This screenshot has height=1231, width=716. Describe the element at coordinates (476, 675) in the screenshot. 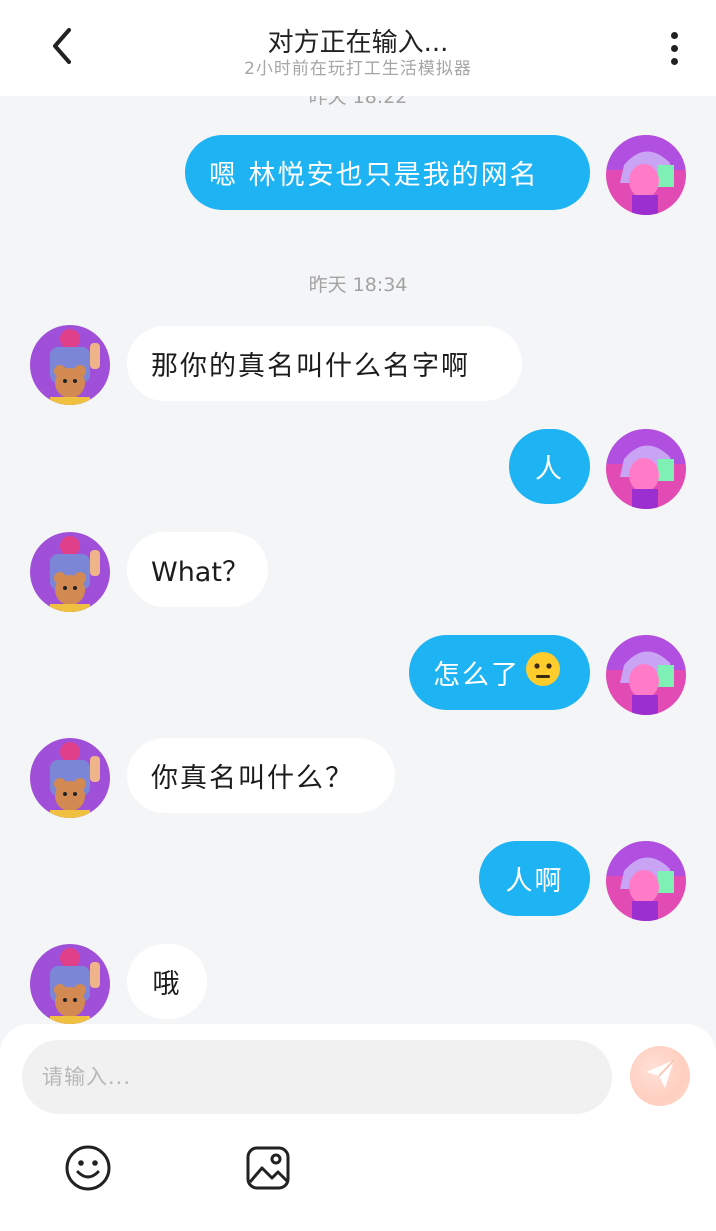

I see `message-text: 怎么了` at that location.